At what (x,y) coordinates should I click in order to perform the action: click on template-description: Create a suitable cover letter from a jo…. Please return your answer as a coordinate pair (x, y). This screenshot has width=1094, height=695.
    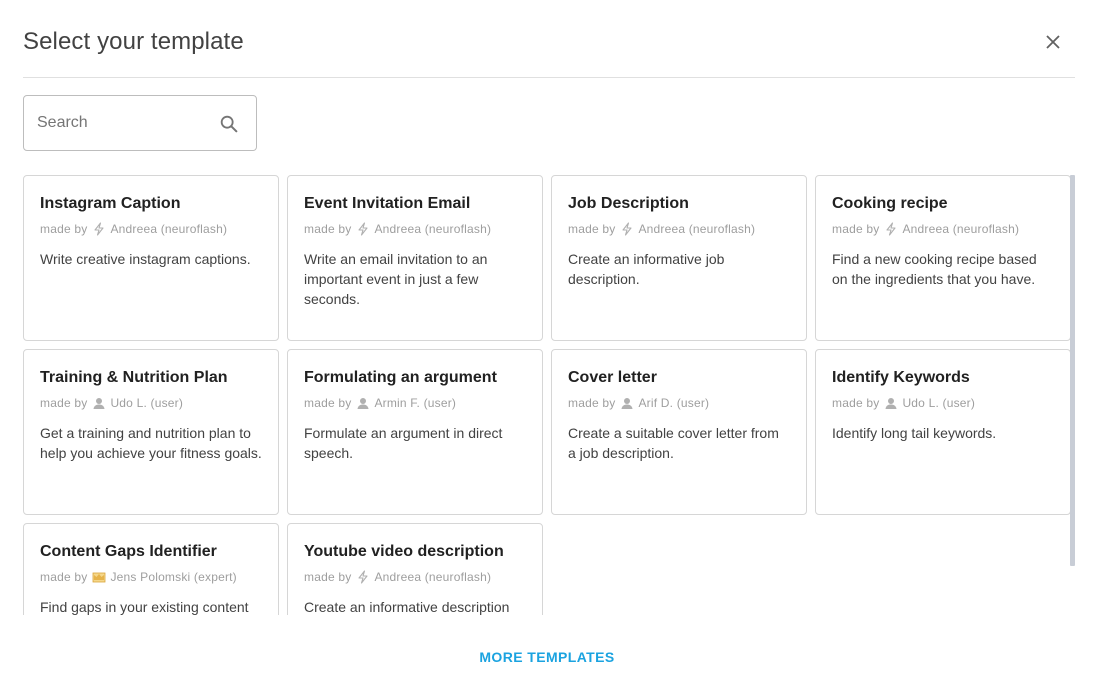
    Looking at the image, I should click on (673, 443).